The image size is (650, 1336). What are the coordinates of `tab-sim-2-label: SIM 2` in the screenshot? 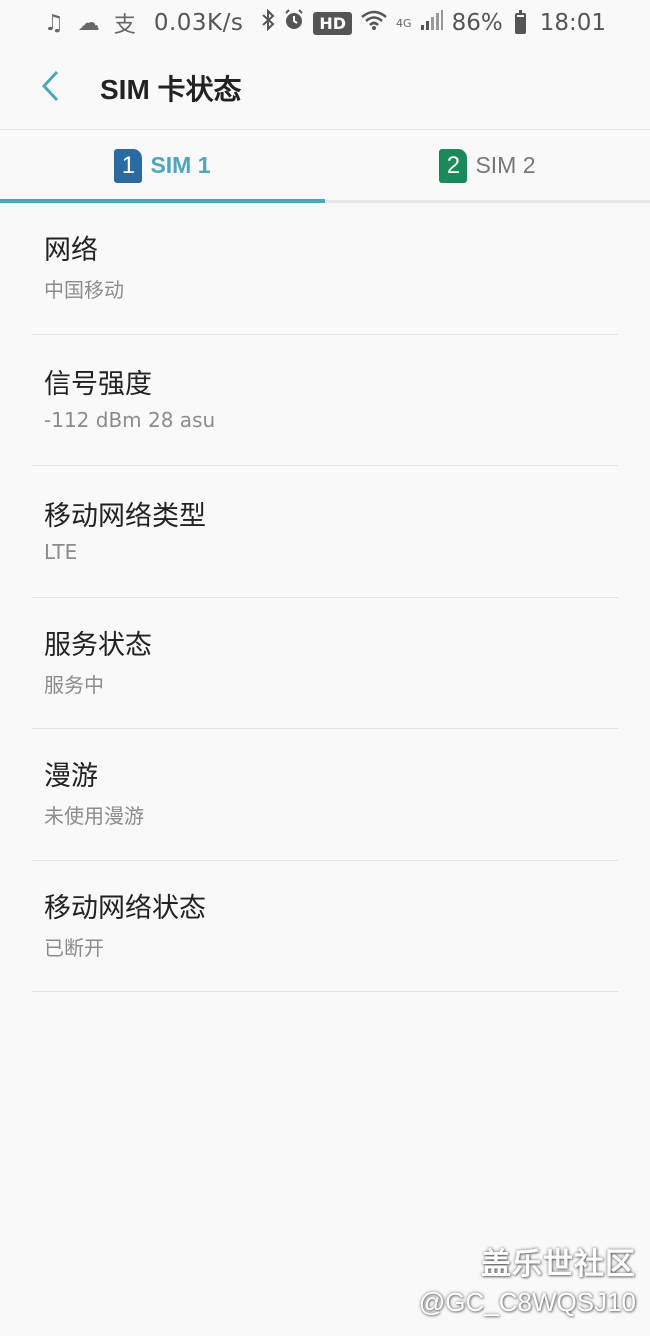 It's located at (505, 165).